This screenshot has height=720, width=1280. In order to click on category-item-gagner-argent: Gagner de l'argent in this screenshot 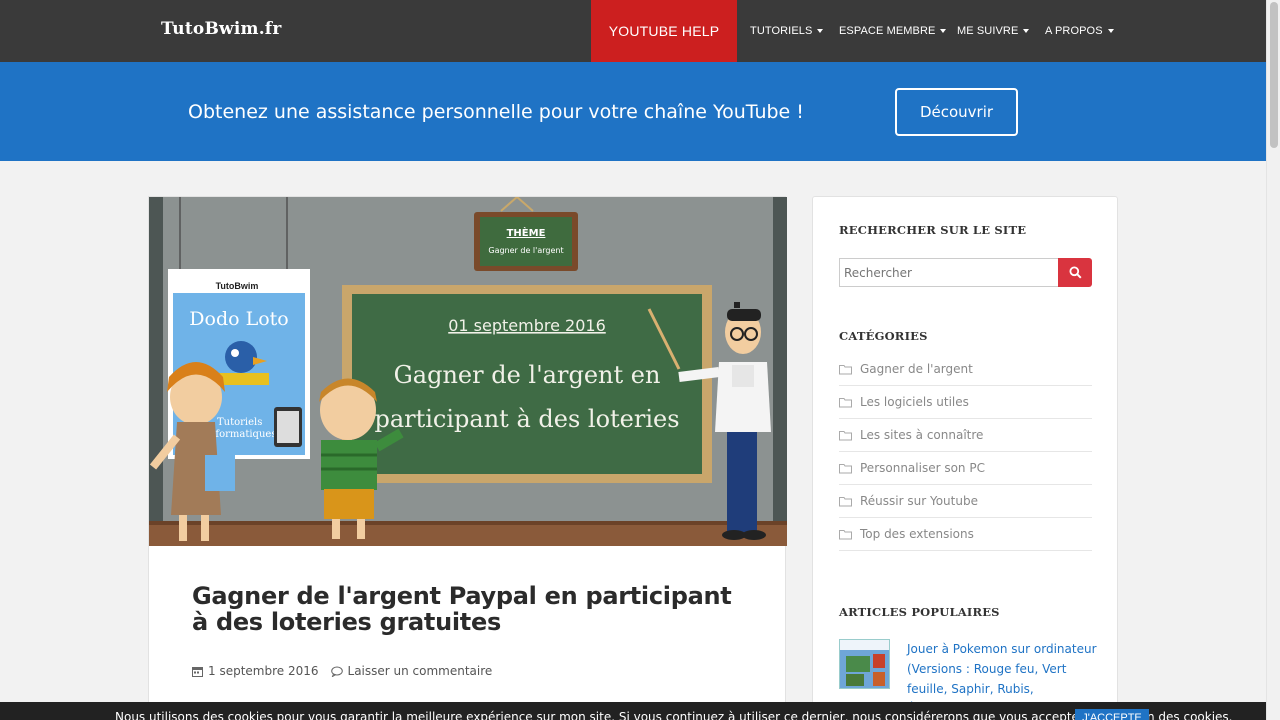, I will do `click(965, 369)`.